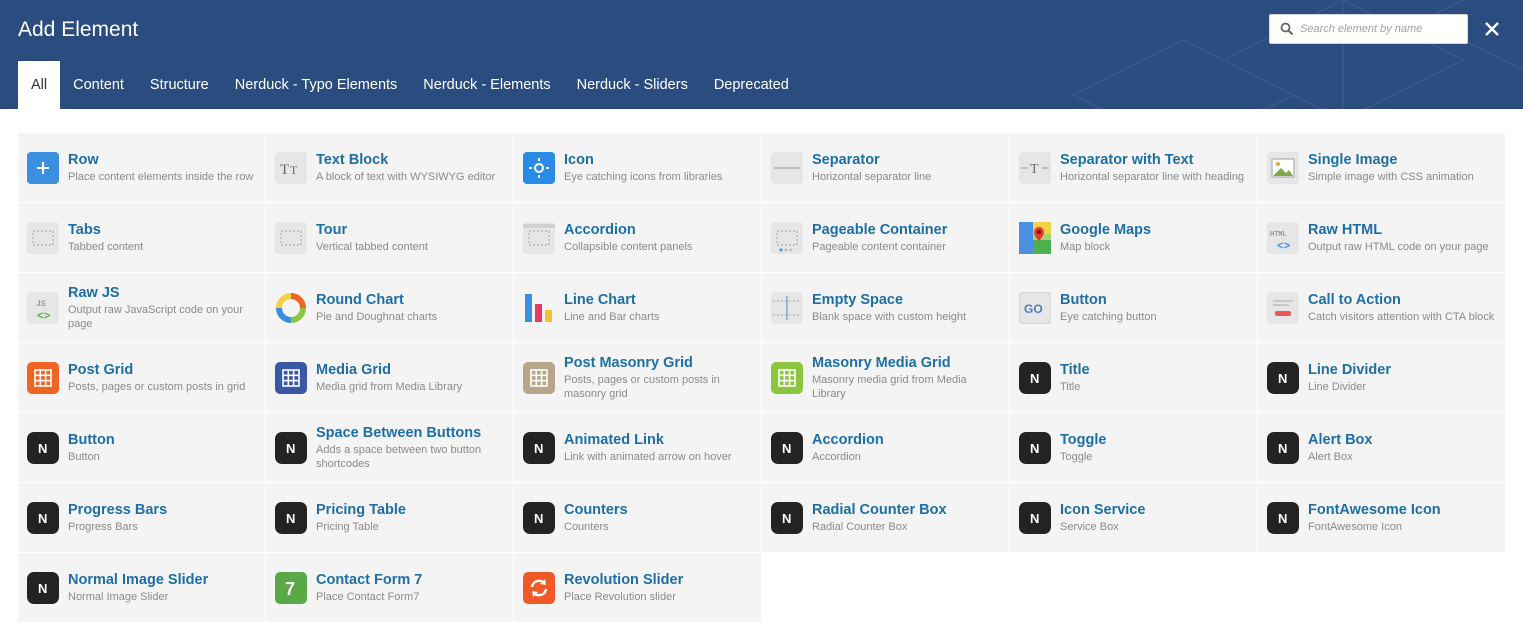 The width and height of the screenshot is (1523, 641). I want to click on element-card: Icon Eye catching icons from libraries, so click(637, 167).